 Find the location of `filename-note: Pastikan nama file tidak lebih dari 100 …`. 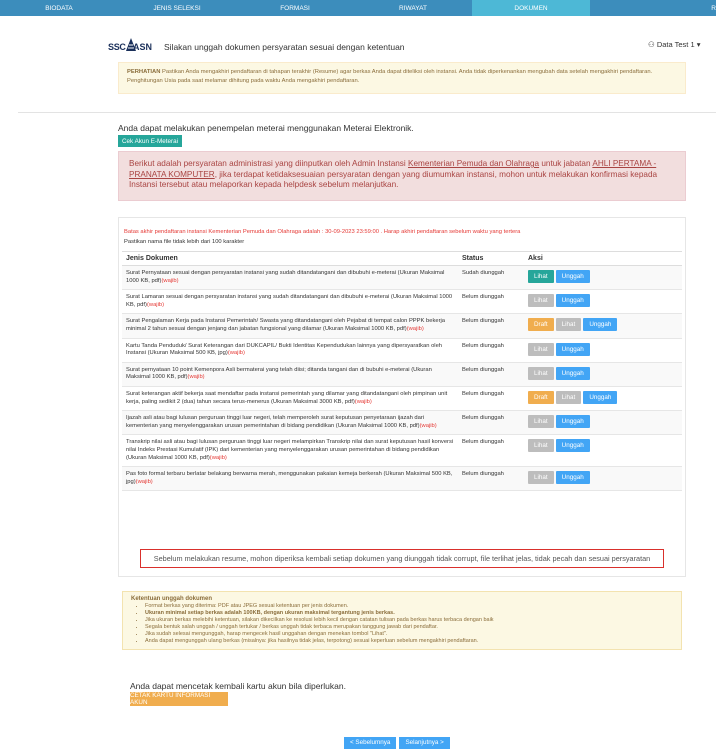

filename-note: Pastikan nama file tidak lebih dari 100 … is located at coordinates (184, 242).